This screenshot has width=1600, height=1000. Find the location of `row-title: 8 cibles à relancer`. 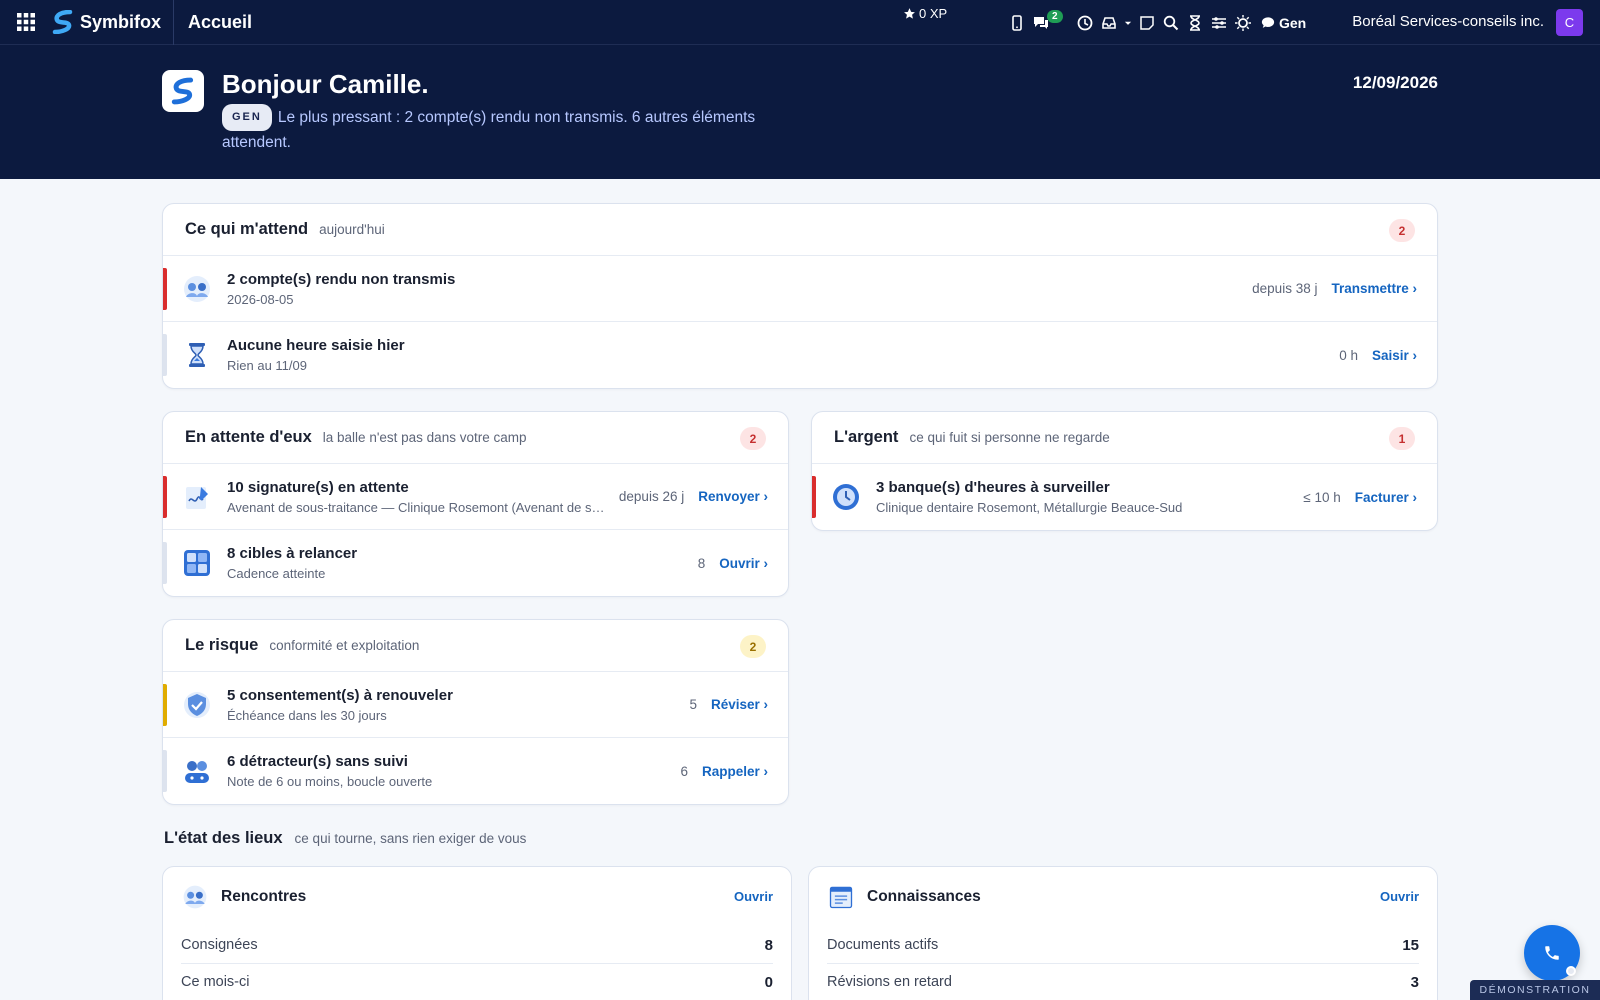

row-title: 8 cibles à relancer is located at coordinates (292, 553).